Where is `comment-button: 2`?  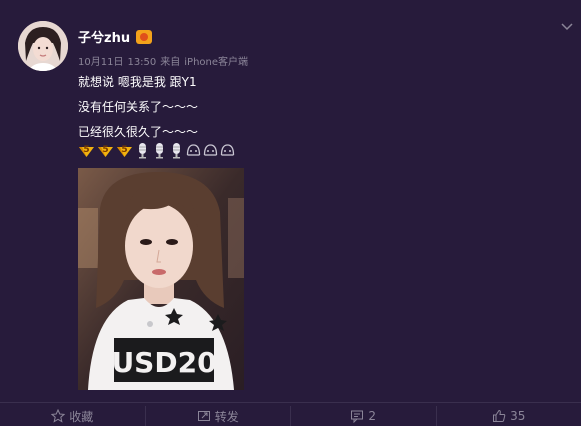 comment-button: 2 is located at coordinates (363, 416).